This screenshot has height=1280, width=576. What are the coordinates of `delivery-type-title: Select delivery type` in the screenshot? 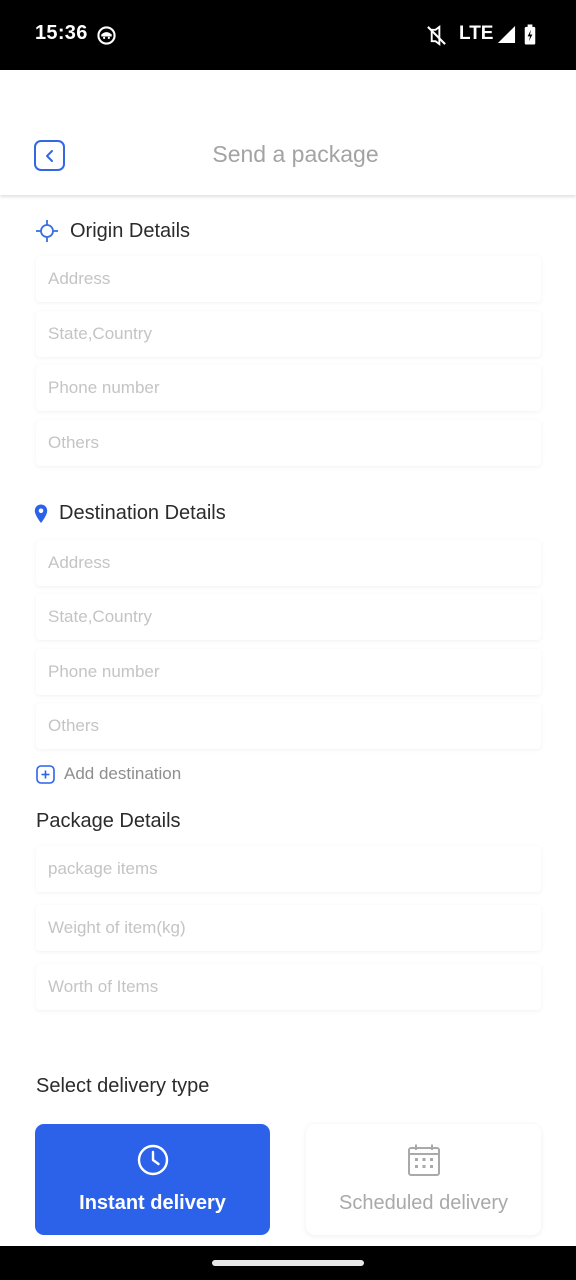 It's located at (123, 1086).